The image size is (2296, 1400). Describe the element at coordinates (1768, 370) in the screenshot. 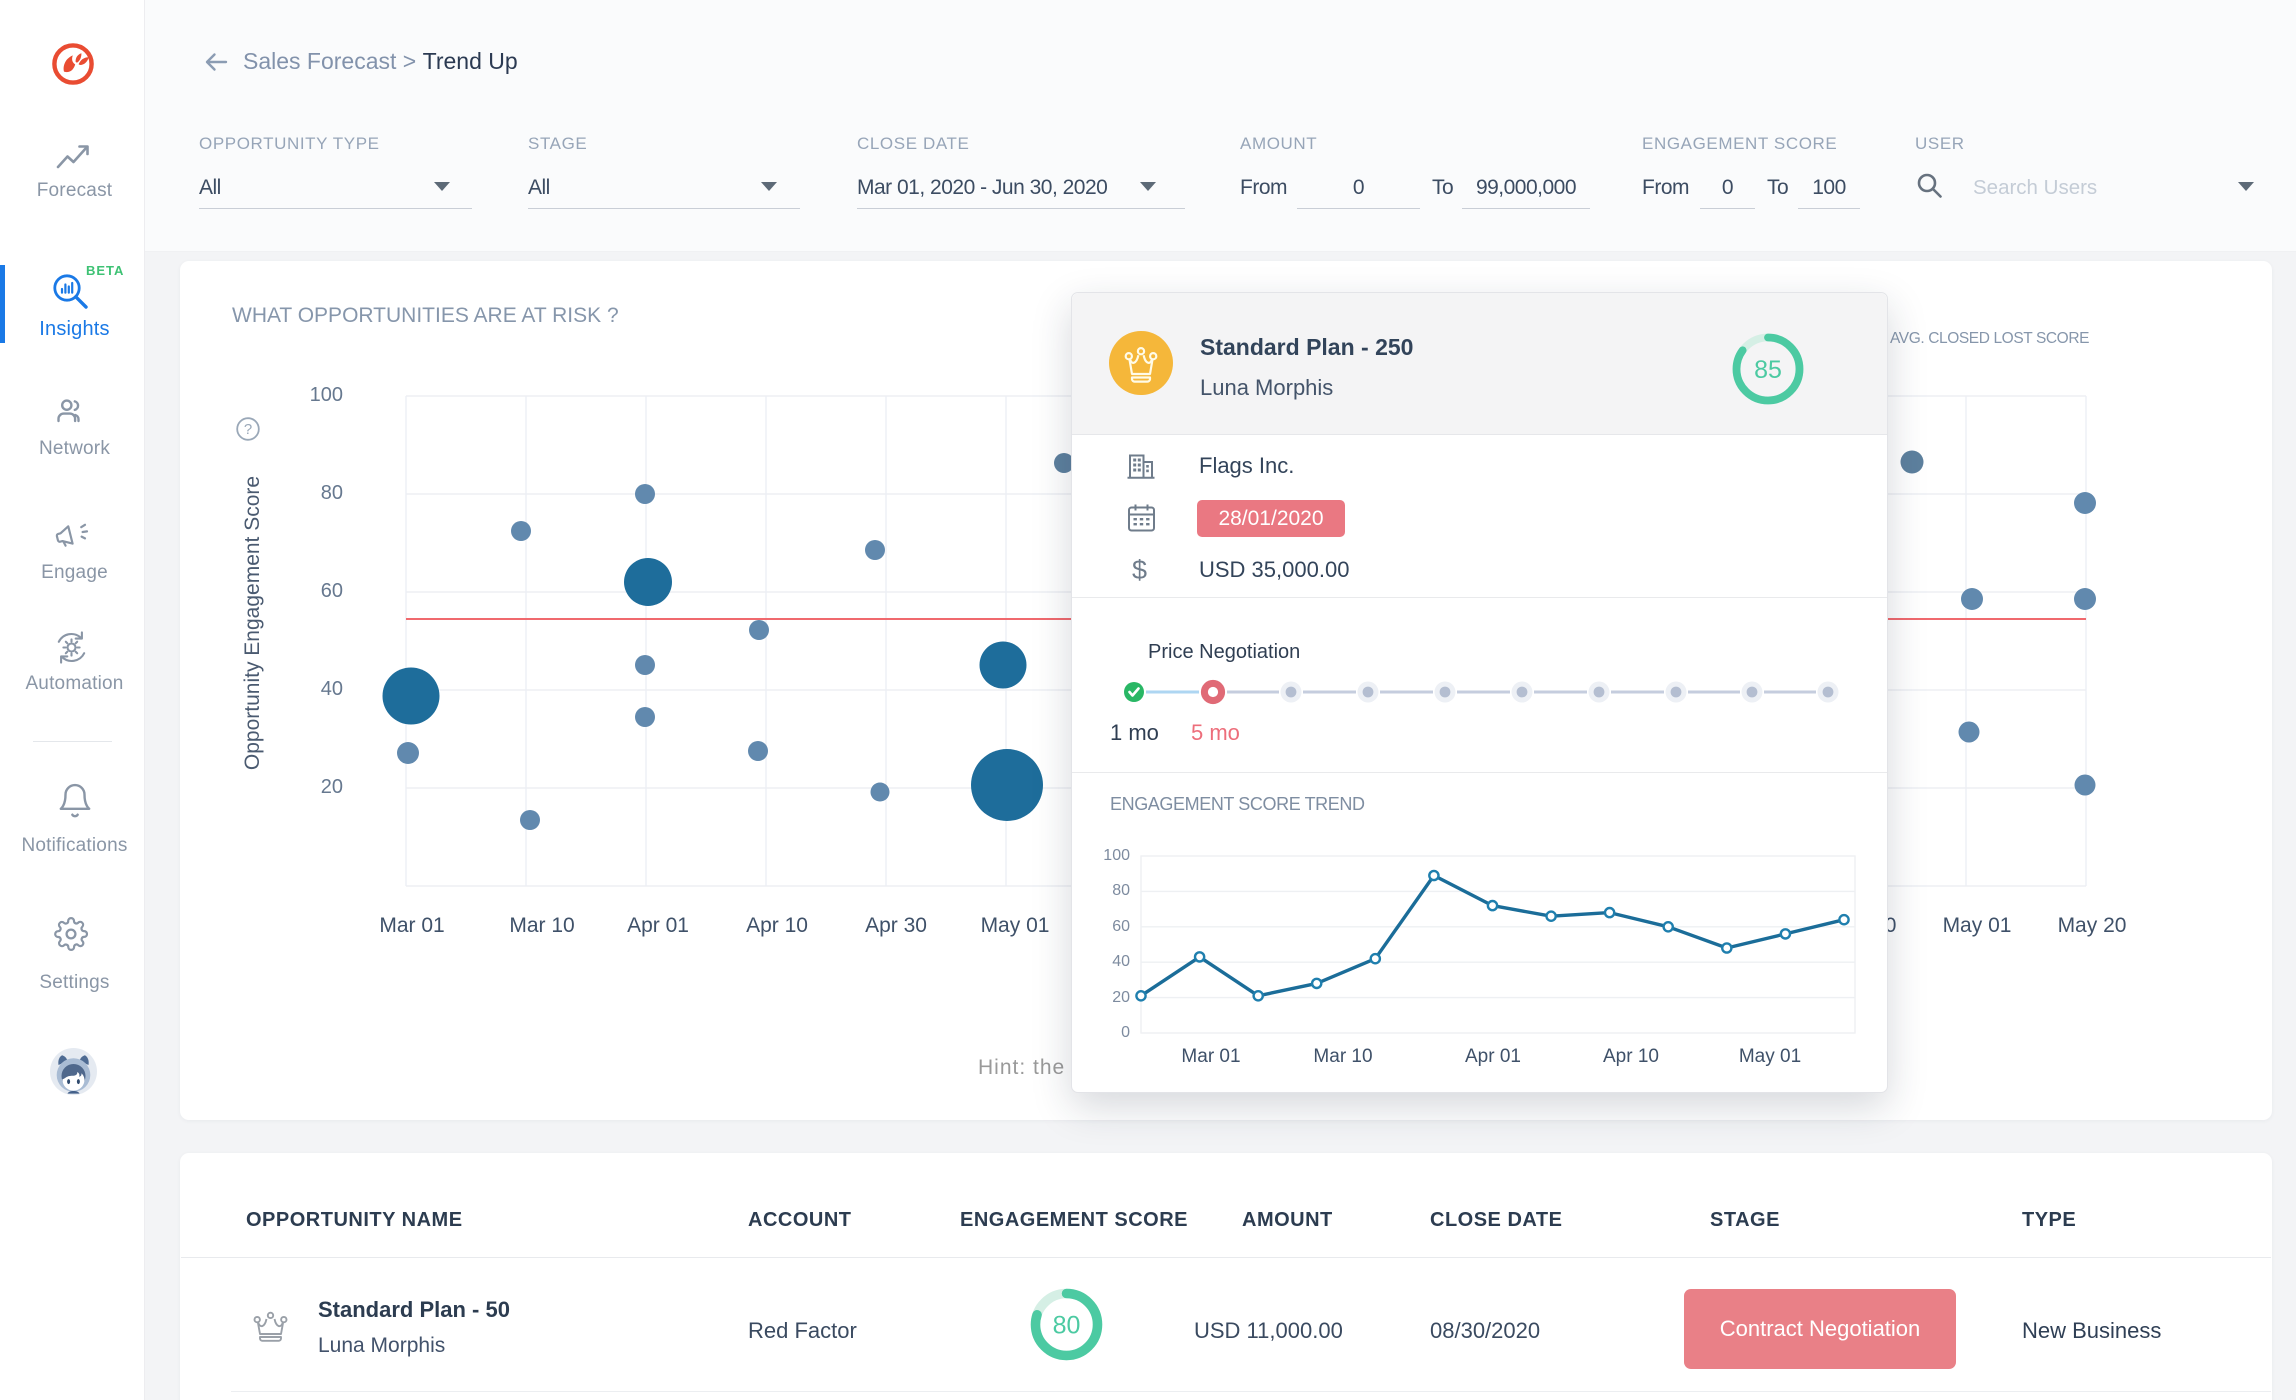

I see `svg-text: 85` at that location.